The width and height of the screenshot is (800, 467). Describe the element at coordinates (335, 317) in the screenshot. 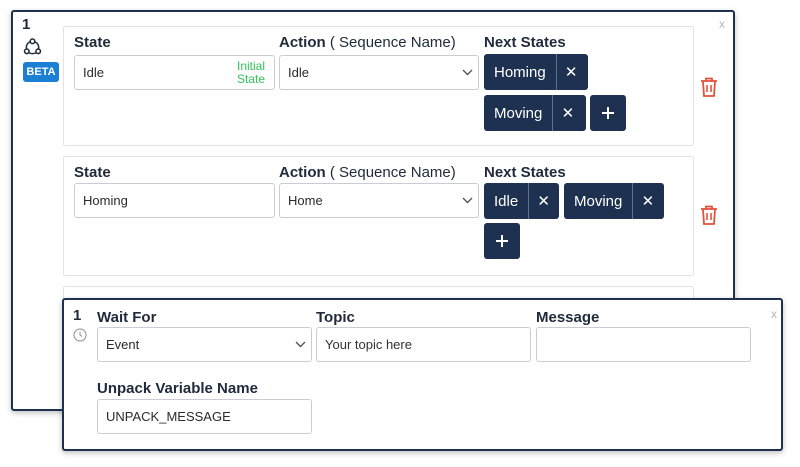

I see `topic-label: Topic` at that location.